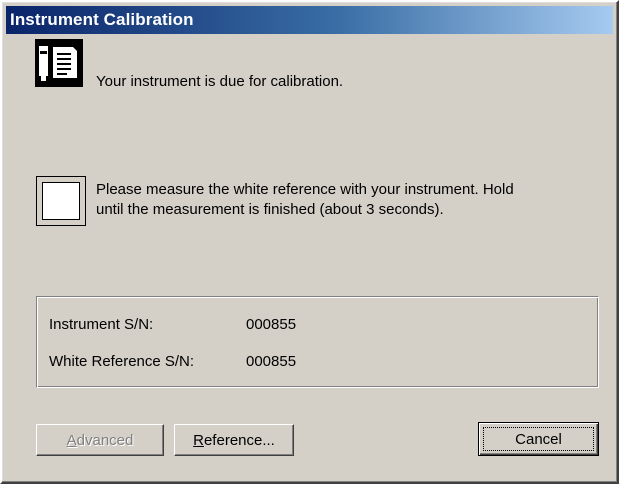 This screenshot has width=619, height=484. I want to click on reference-sn-label: White Reference S/N:, so click(122, 361).